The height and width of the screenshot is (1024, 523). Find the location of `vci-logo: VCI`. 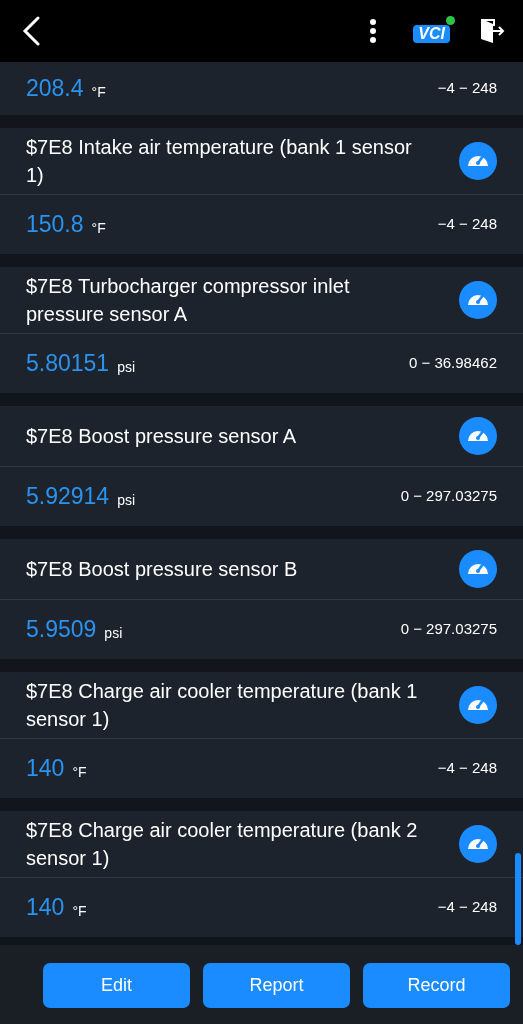

vci-logo: VCI is located at coordinates (434, 31).